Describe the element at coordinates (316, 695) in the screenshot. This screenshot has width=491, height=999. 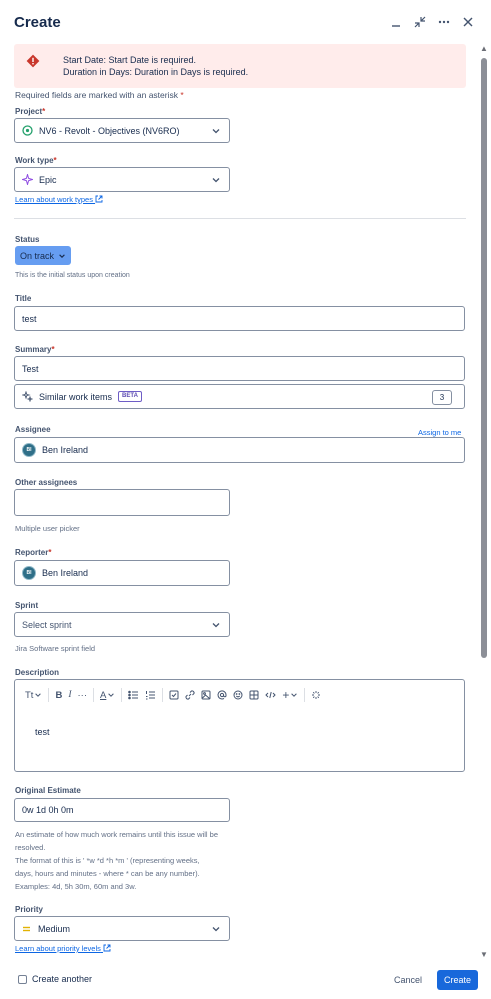
I see `ai-sparkle-icon` at that location.